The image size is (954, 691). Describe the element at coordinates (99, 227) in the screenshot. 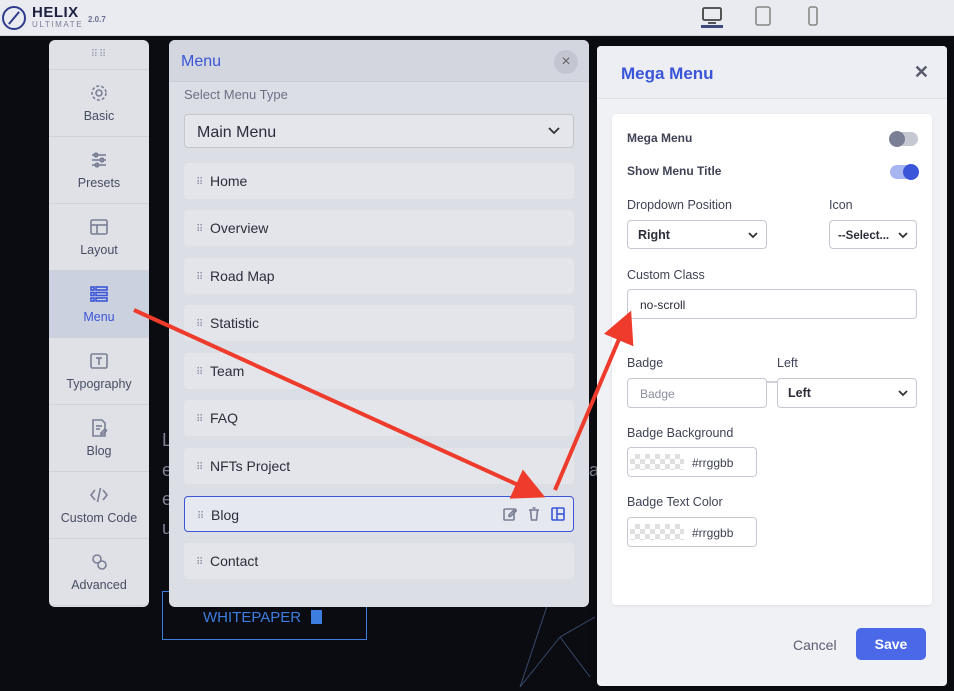

I see `layout-icon` at that location.